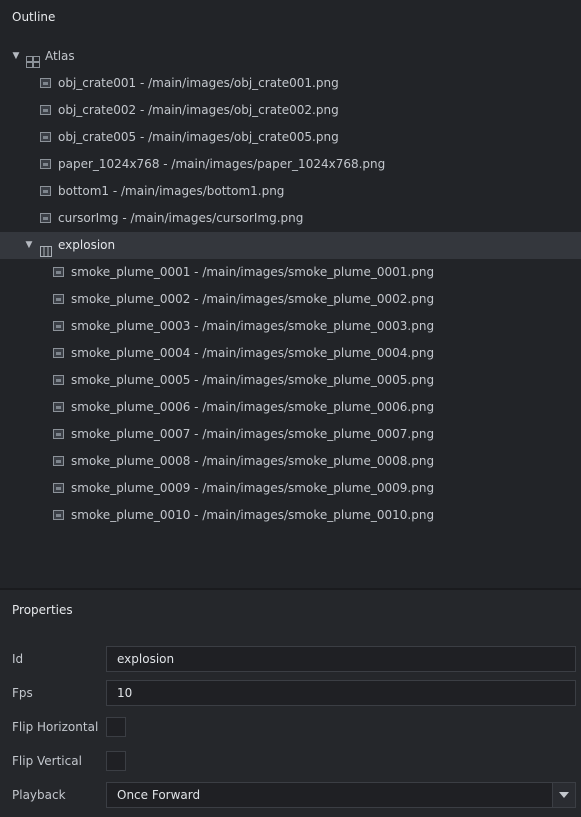 The image size is (581, 817). What do you see at coordinates (34, 17) in the screenshot?
I see `outline-title: Outline` at bounding box center [34, 17].